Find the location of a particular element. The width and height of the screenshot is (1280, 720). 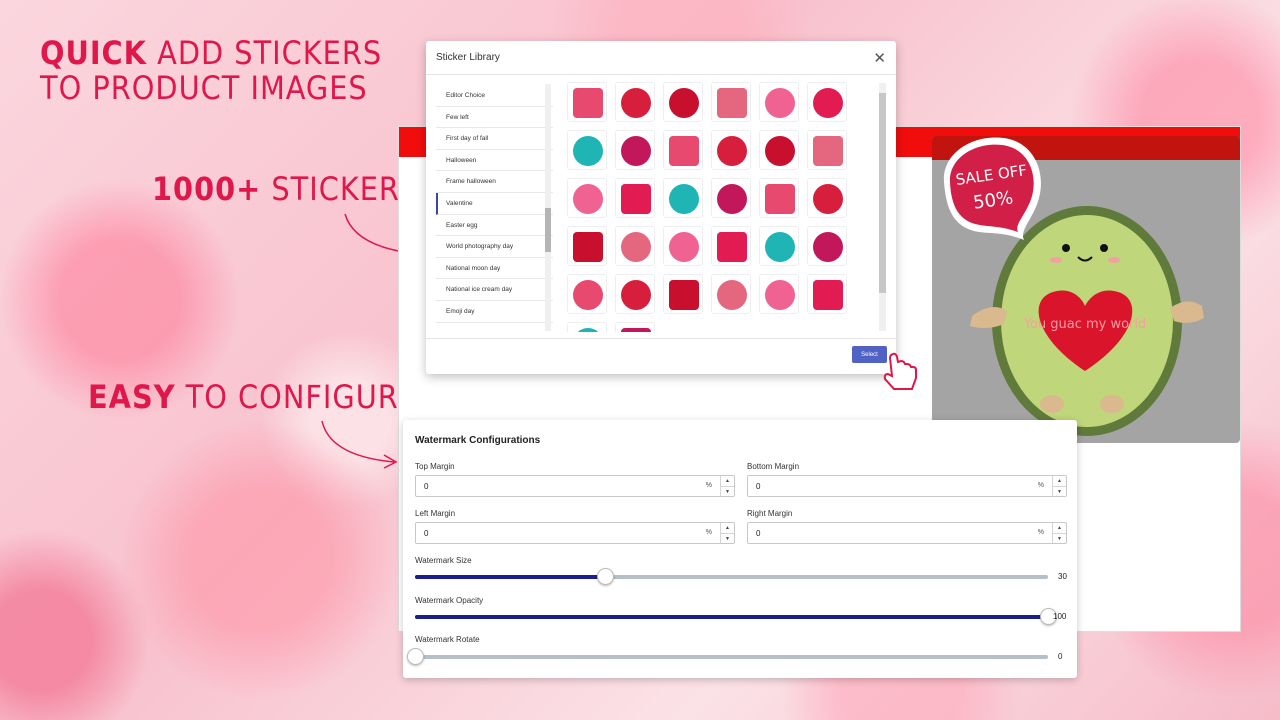

category-scrollbar is located at coordinates (548, 207).